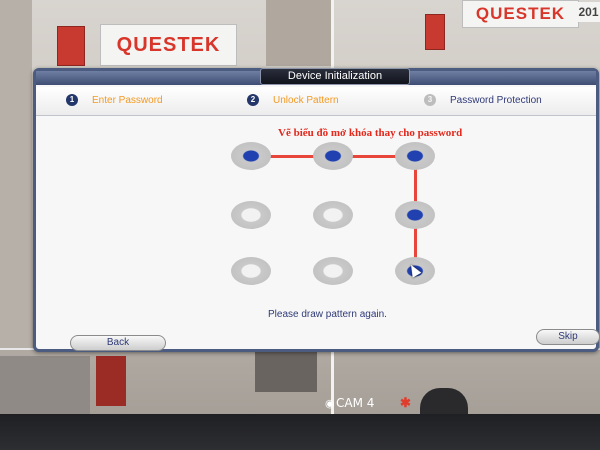  What do you see at coordinates (71, 46) in the screenshot?
I see `red-poster-left` at bounding box center [71, 46].